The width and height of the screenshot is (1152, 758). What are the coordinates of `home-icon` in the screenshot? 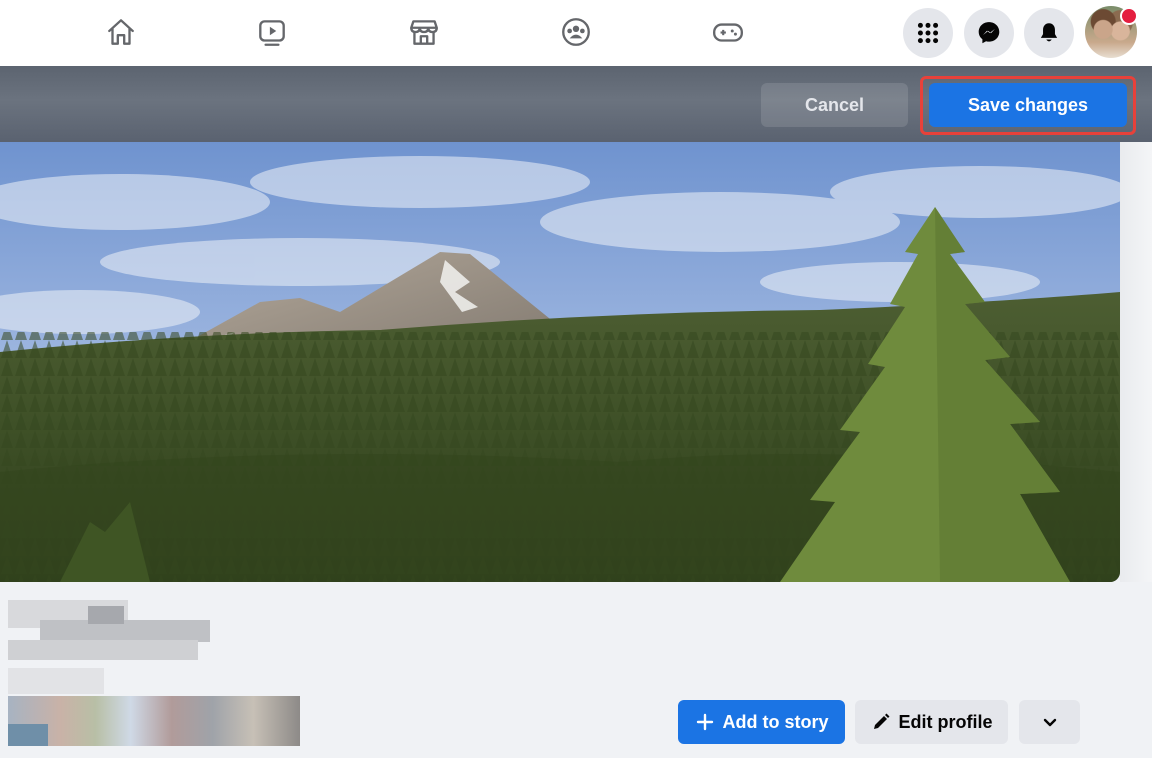 It's located at (121, 32).